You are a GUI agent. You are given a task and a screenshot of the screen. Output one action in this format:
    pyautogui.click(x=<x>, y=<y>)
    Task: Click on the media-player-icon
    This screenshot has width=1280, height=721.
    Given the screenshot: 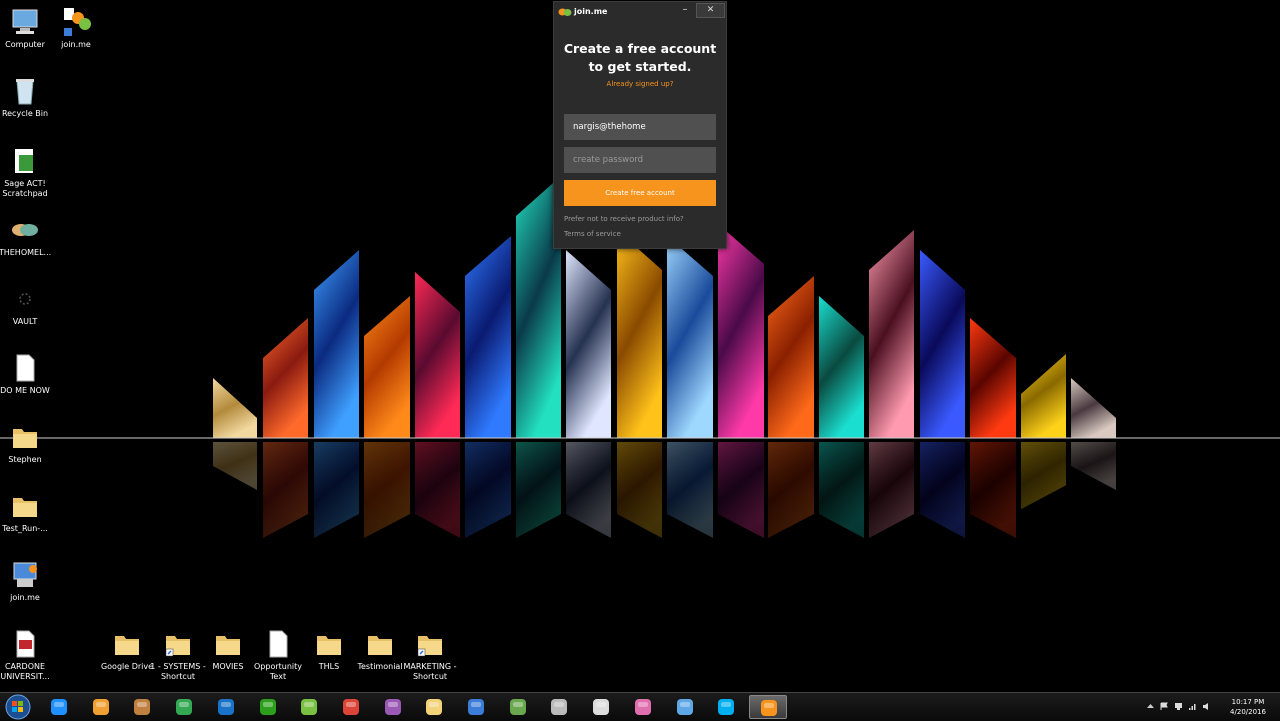 What is the action you would take?
    pyautogui.click(x=100, y=707)
    